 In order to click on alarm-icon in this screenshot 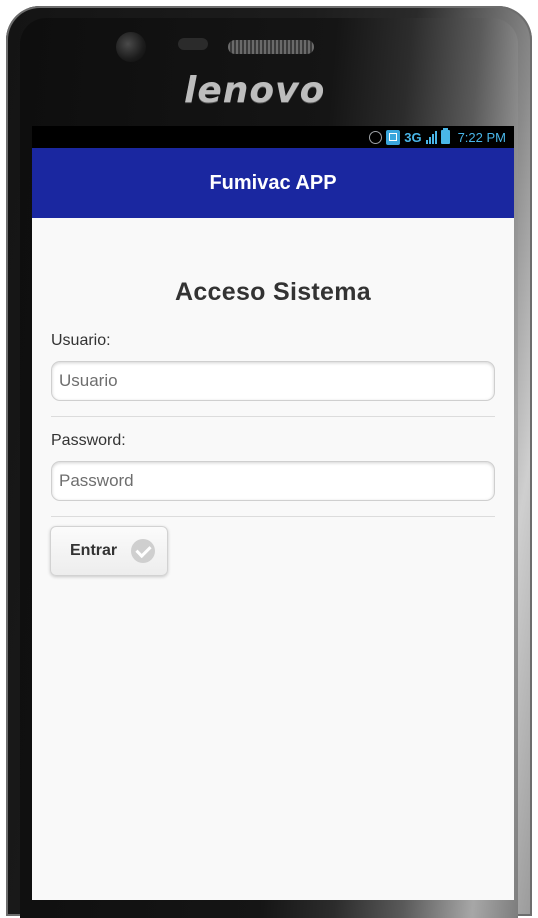, I will do `click(376, 137)`.